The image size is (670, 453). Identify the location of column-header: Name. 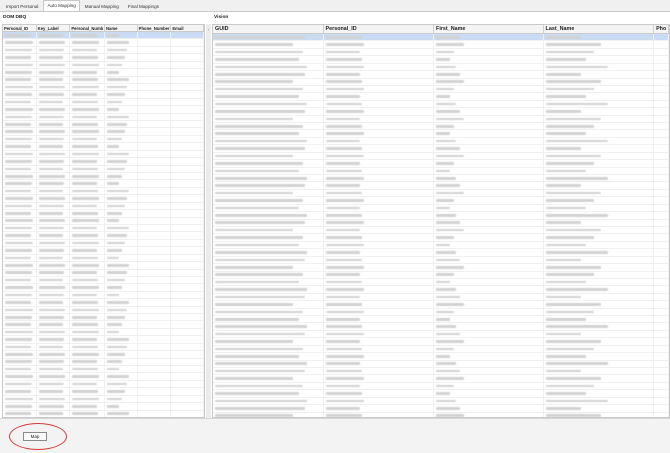
(121, 28).